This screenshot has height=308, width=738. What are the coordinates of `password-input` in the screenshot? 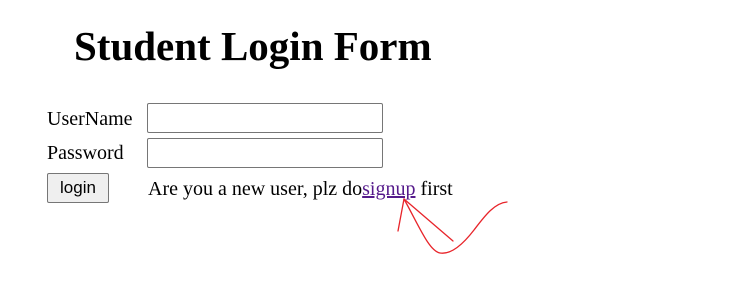 It's located at (265, 153).